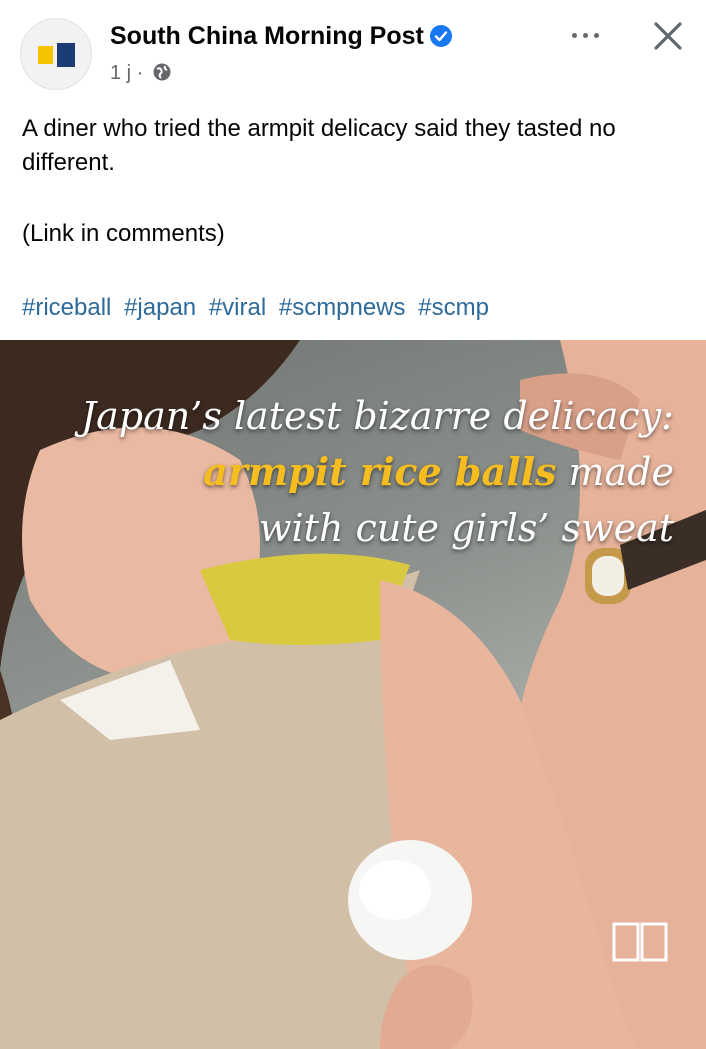 This screenshot has height=1049, width=706. What do you see at coordinates (453, 307) in the screenshot?
I see `hashtag-scmp: #scmp` at bounding box center [453, 307].